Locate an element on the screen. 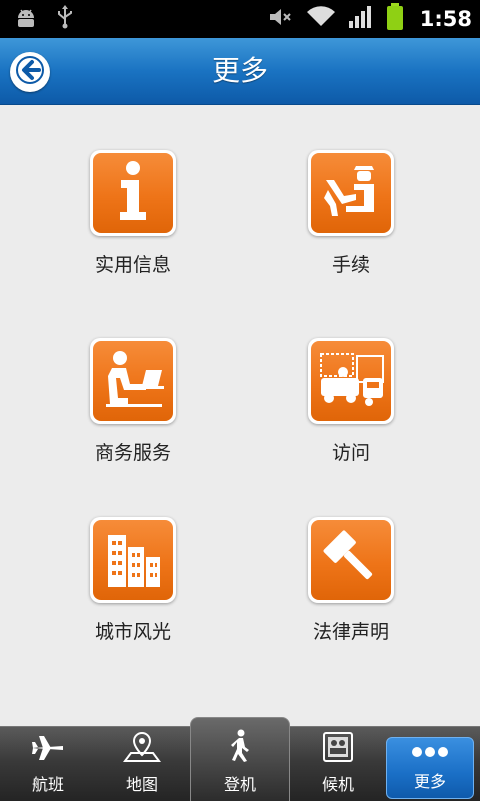 The image size is (480, 801). back-arrow-icon is located at coordinates (30, 72).